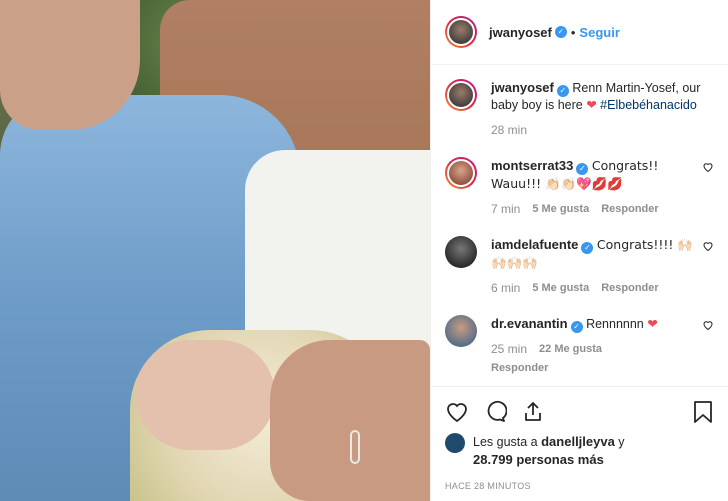 The width and height of the screenshot is (728, 501). Describe the element at coordinates (505, 209) in the screenshot. I see `comment-time: 7 min` at that location.